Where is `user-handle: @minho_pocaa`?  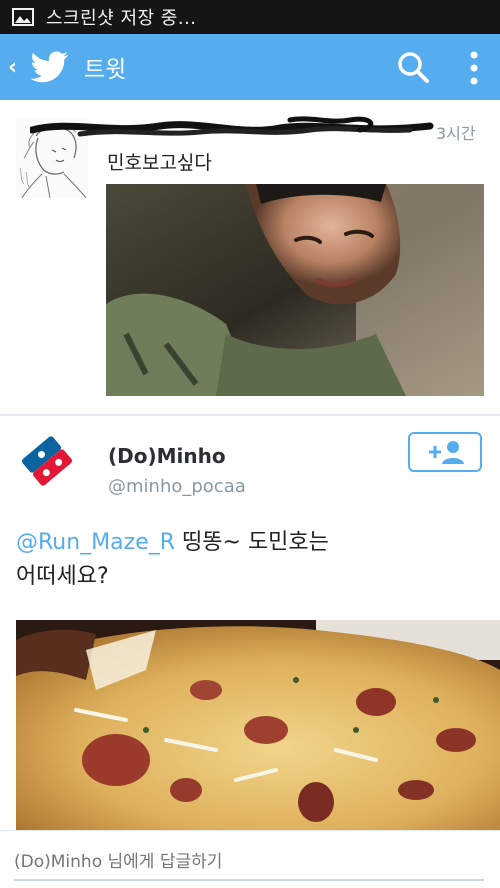
user-handle: @minho_pocaa is located at coordinates (177, 486).